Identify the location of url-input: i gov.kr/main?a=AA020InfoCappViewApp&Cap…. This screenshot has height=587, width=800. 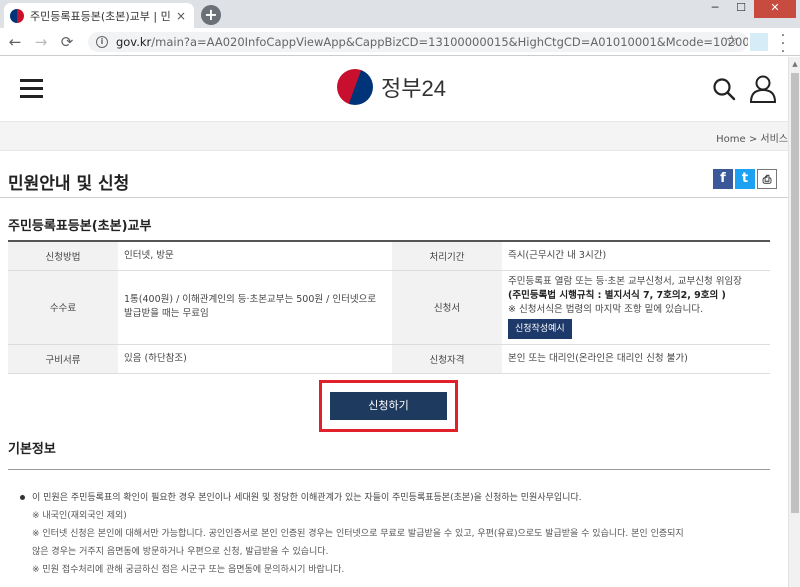
(418, 42).